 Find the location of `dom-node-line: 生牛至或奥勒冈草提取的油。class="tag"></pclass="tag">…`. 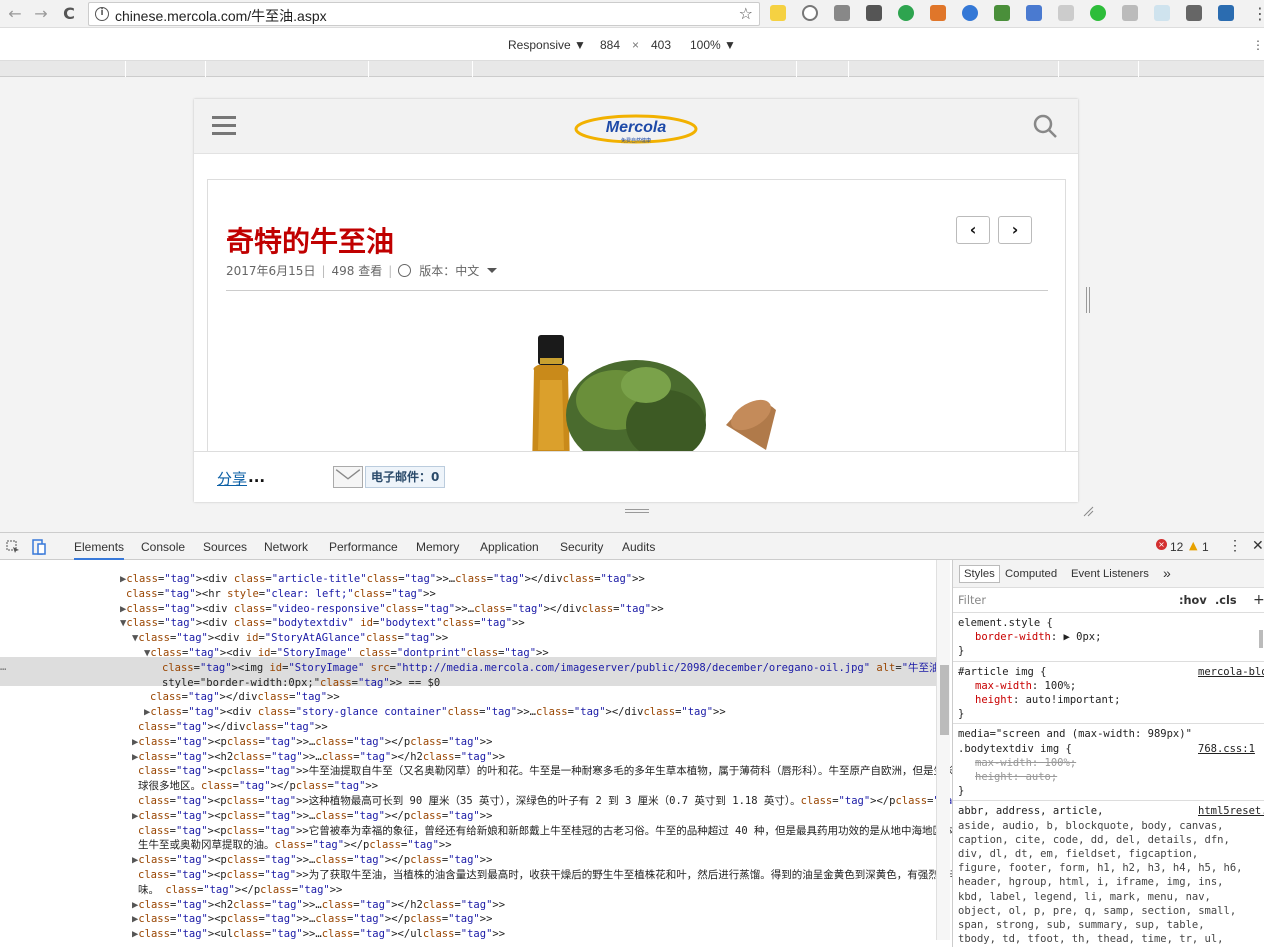

dom-node-line: 生牛至或奥勒冈草提取的油。class="tag"></pclass="tag">… is located at coordinates (295, 845).